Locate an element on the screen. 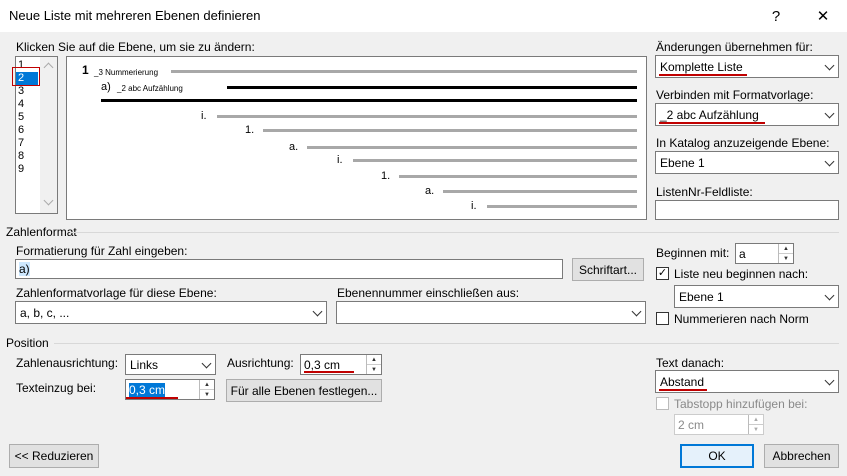 This screenshot has width=847, height=476. help-button: ? is located at coordinates (776, 16).